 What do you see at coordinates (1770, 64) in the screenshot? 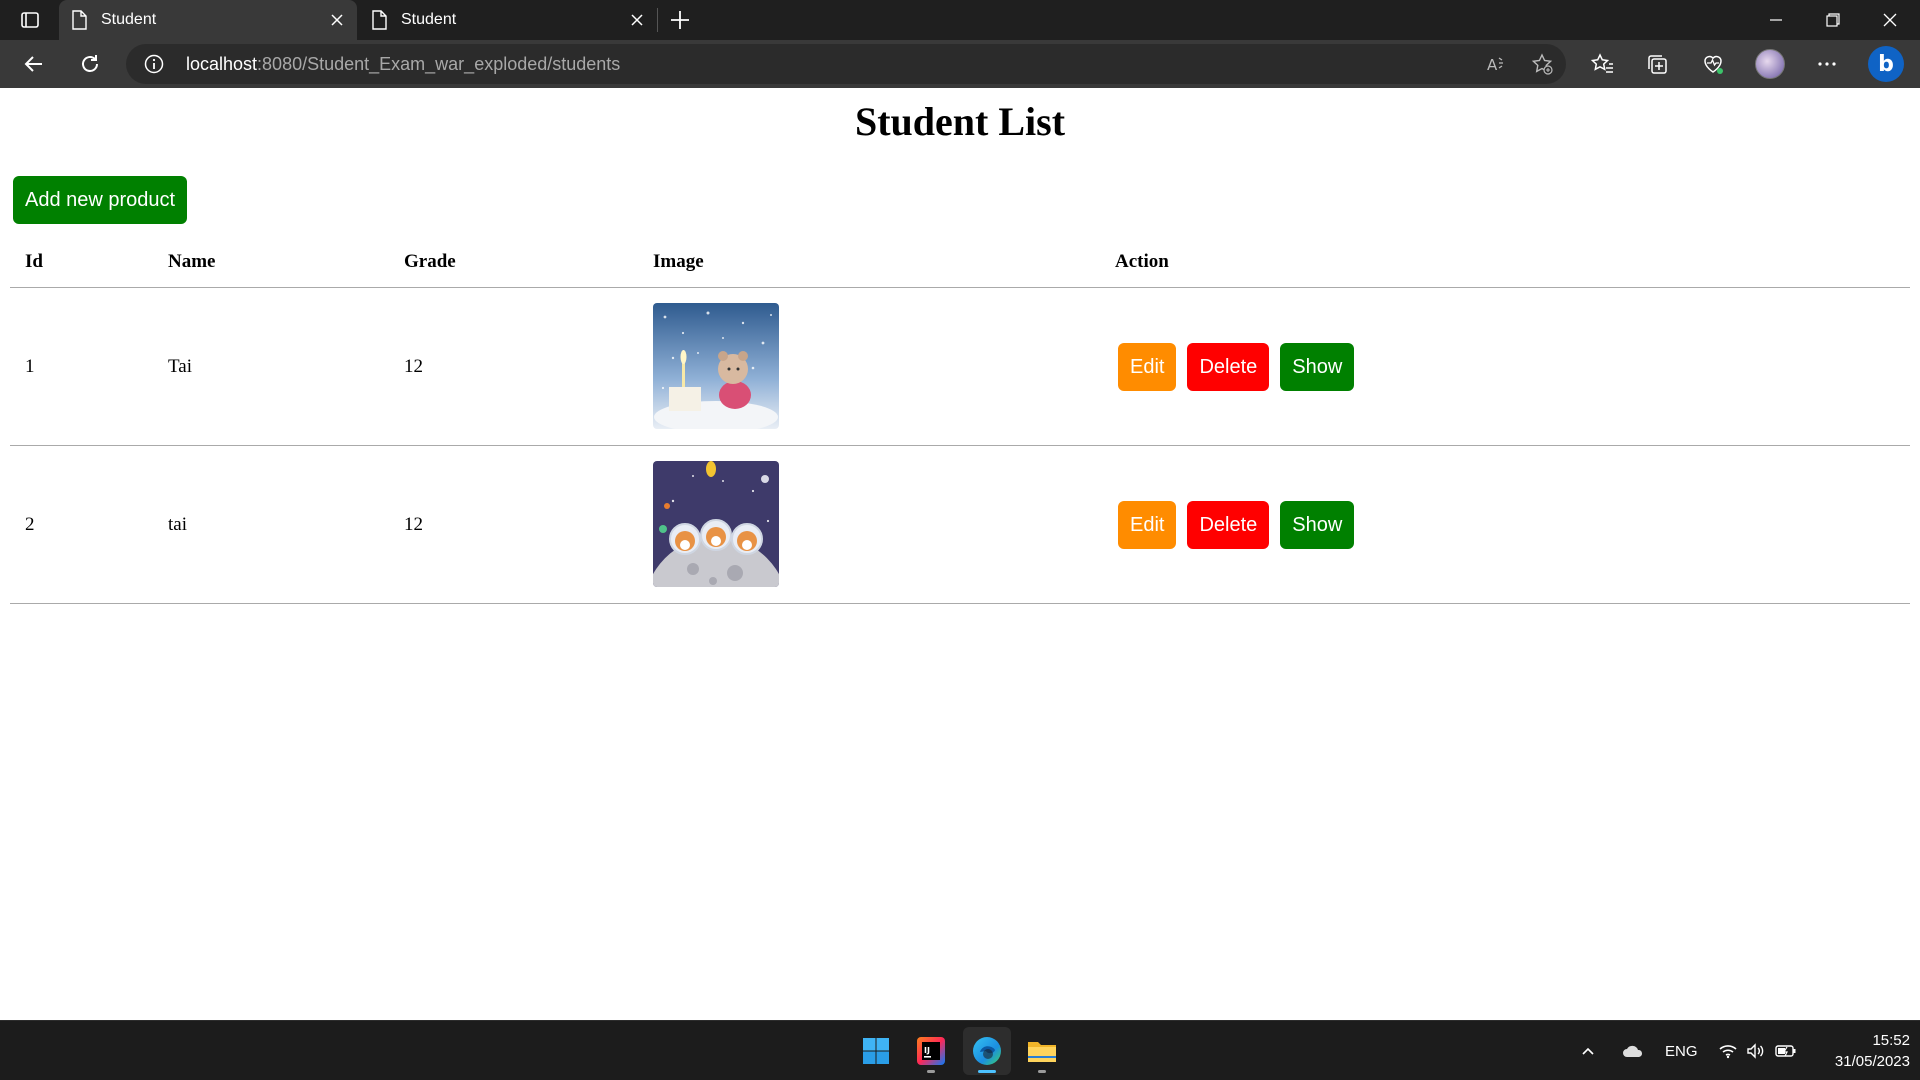
I see `profile-avatar` at bounding box center [1770, 64].